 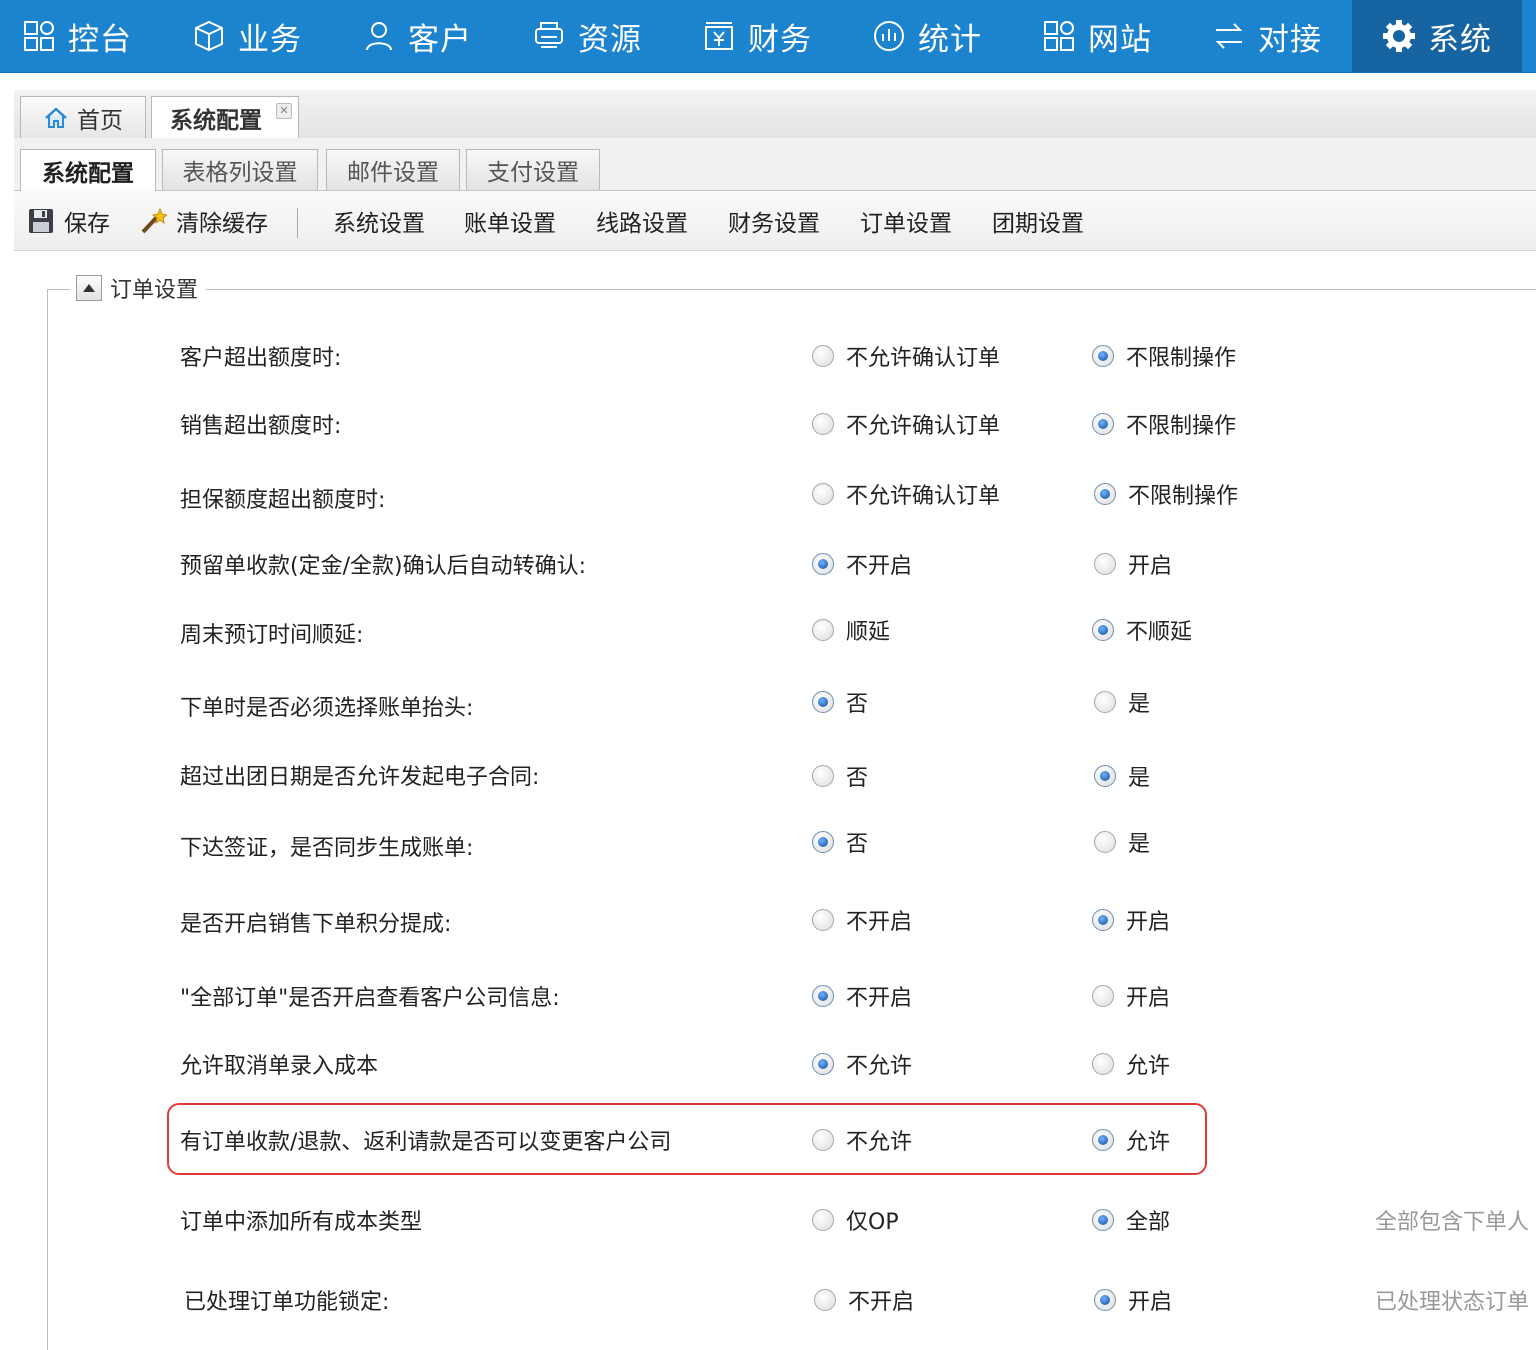 I want to click on home-icon, so click(x=56, y=118).